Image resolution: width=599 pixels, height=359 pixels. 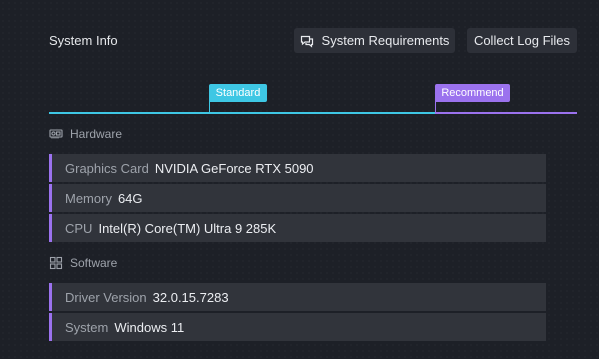 I want to click on hardware-section-title: Hardware, so click(x=96, y=134).